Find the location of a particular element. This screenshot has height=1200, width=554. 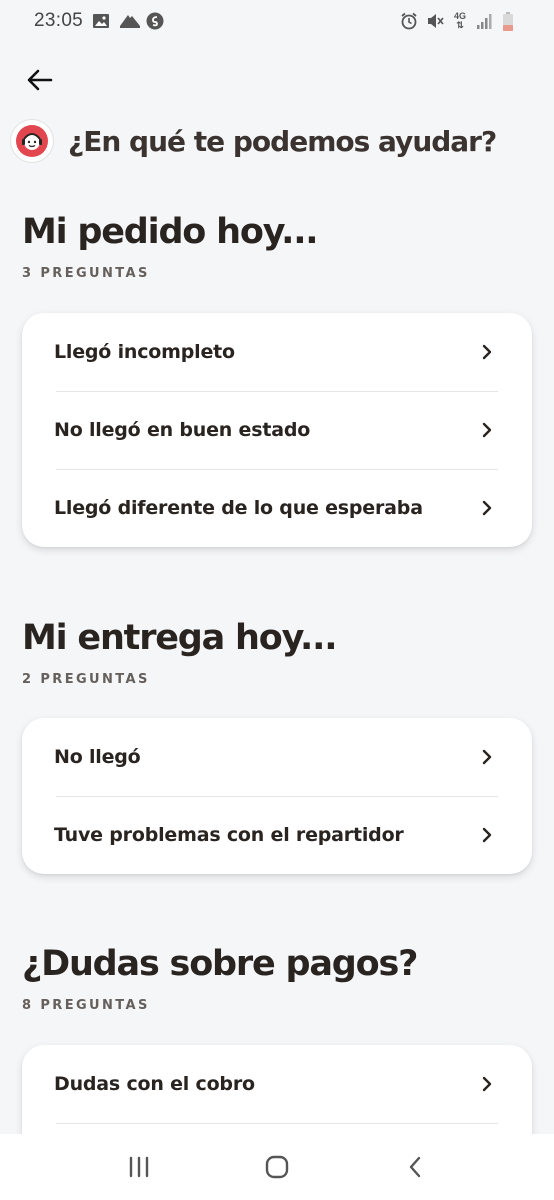

question-row: Llegó incompleto is located at coordinates (277, 352).